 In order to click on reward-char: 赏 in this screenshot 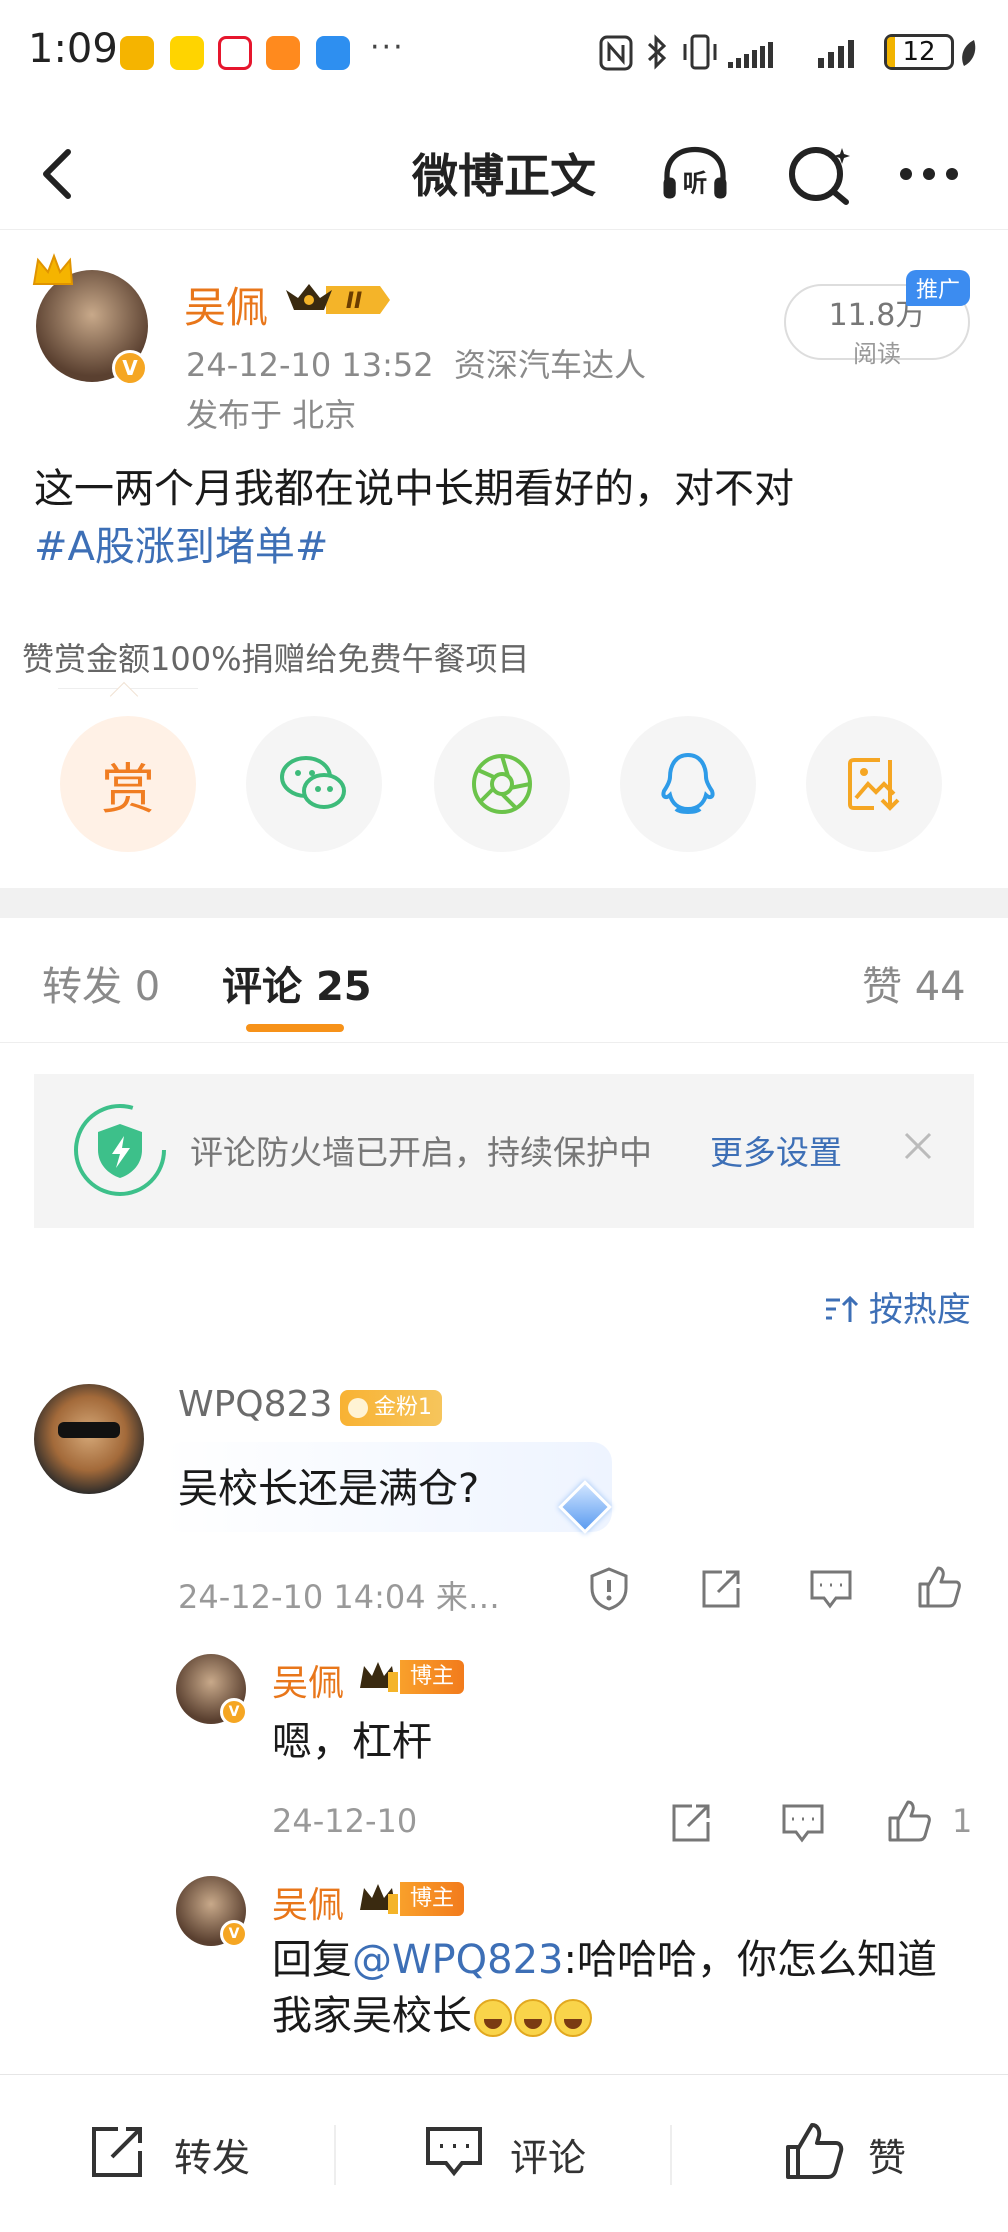, I will do `click(128, 789)`.